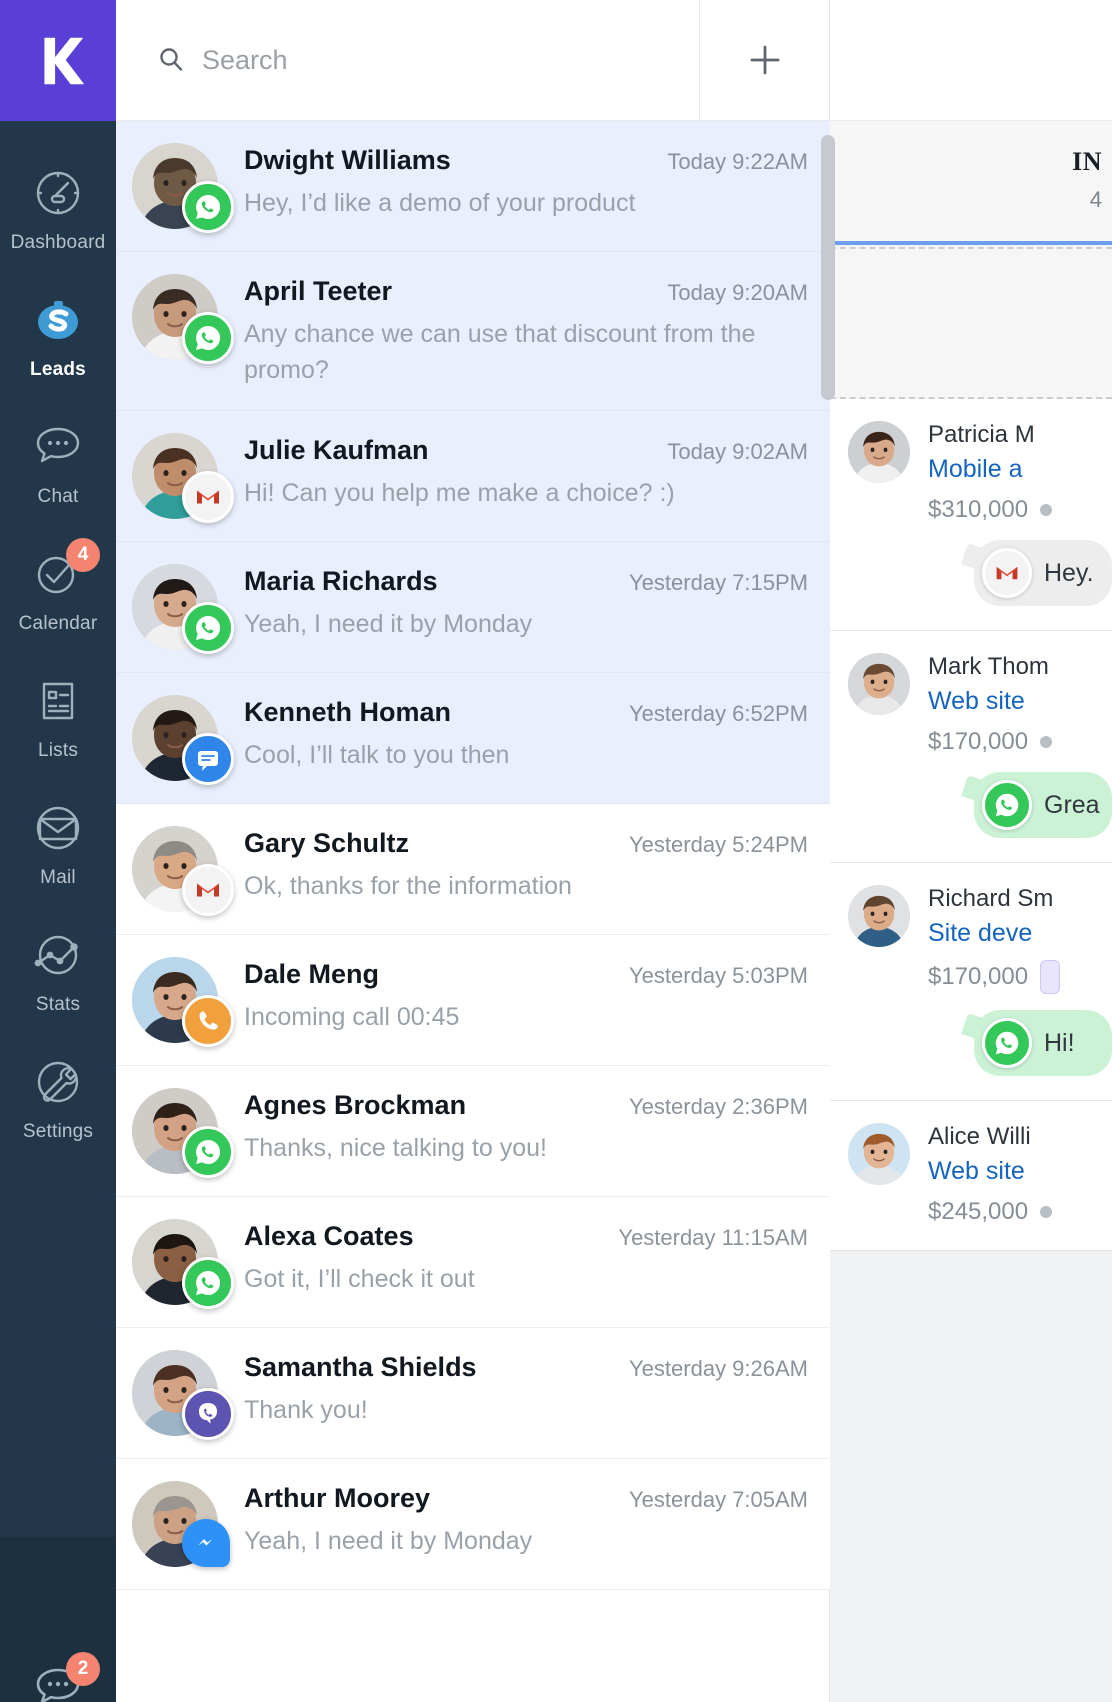  Describe the element at coordinates (58, 335) in the screenshot. I see `sidebar-item-leads: Leads` at that location.